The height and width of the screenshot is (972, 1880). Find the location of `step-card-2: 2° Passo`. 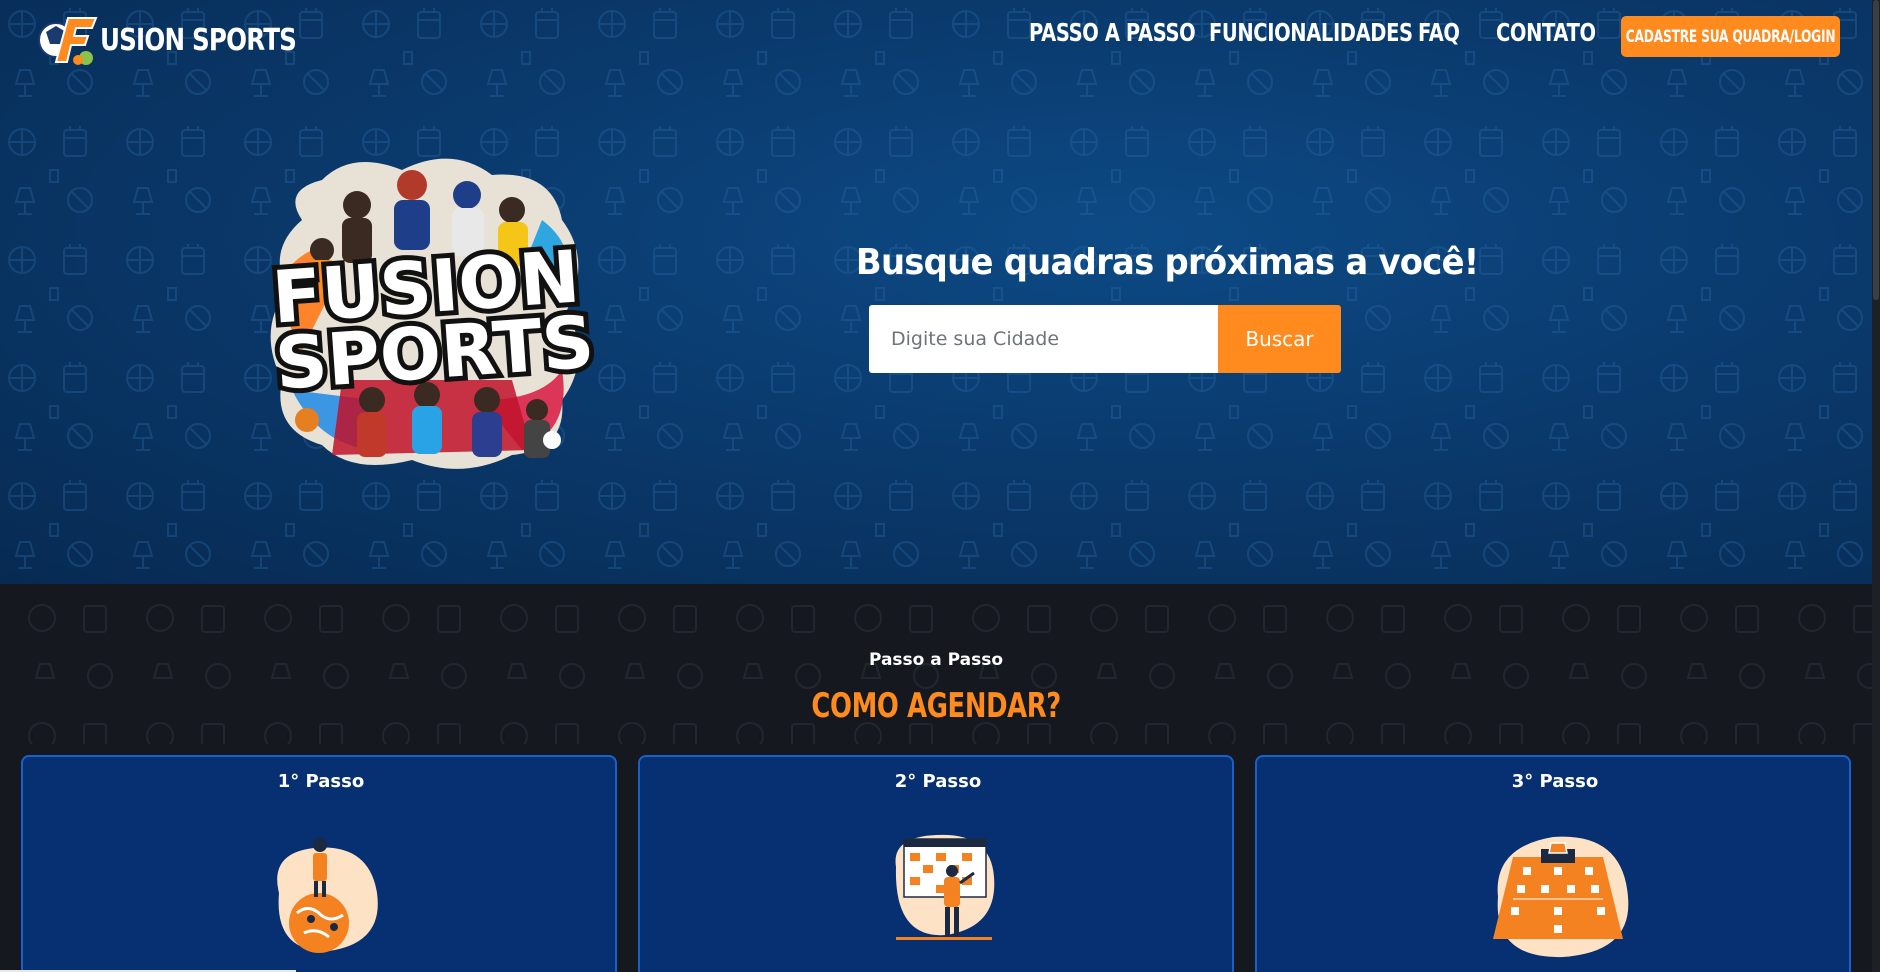

step-card-2: 2° Passo is located at coordinates (936, 863).